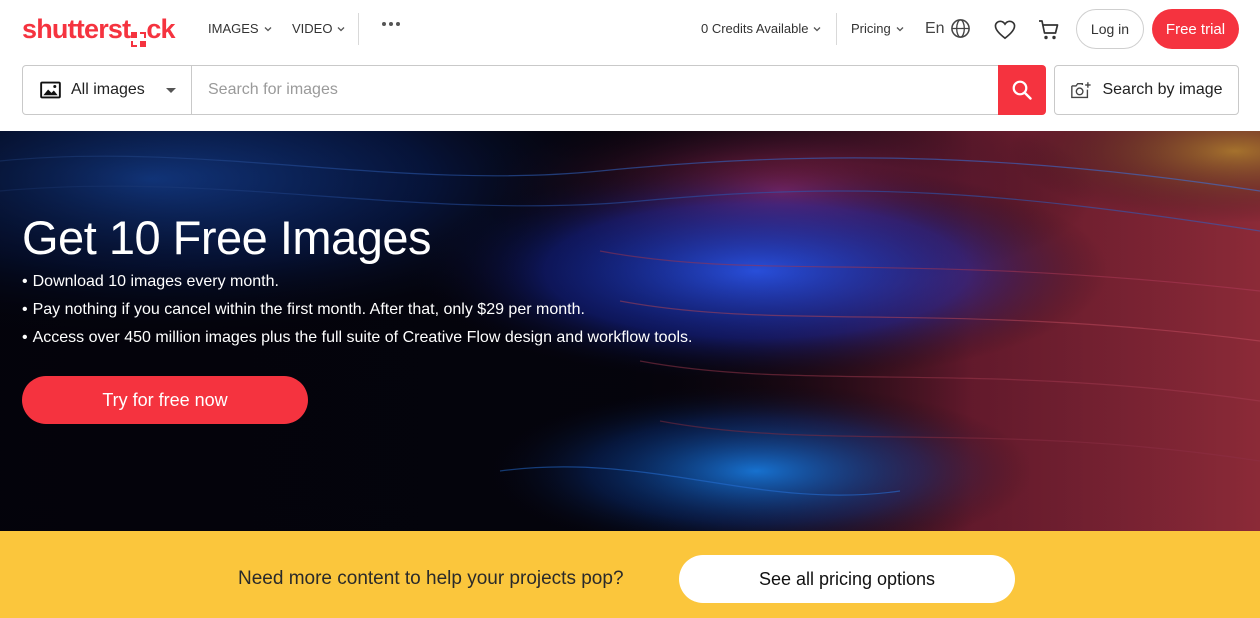  Describe the element at coordinates (1195, 29) in the screenshot. I see `free-trial-button: Free trial` at that location.